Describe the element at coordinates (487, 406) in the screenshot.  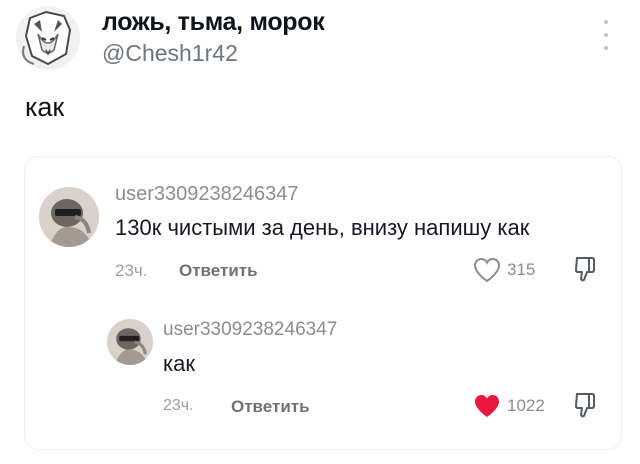
I see `heart-filled-icon` at that location.